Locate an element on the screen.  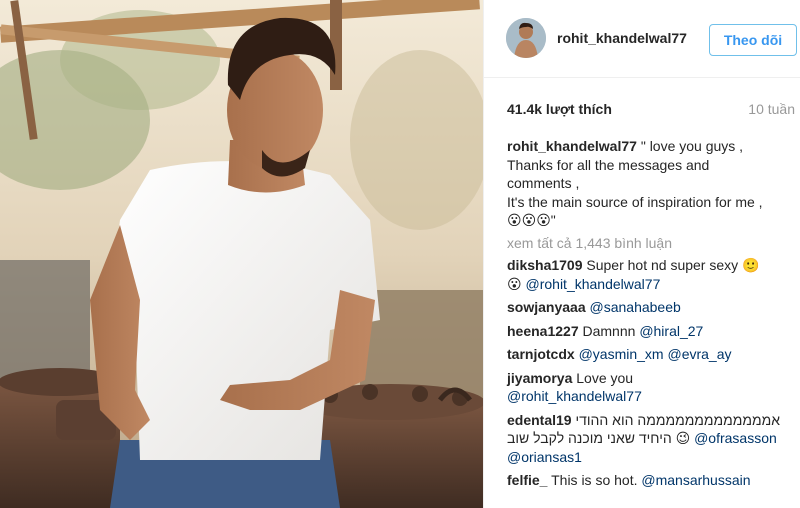
comment-text-cont: 😮 is located at coordinates (514, 283).